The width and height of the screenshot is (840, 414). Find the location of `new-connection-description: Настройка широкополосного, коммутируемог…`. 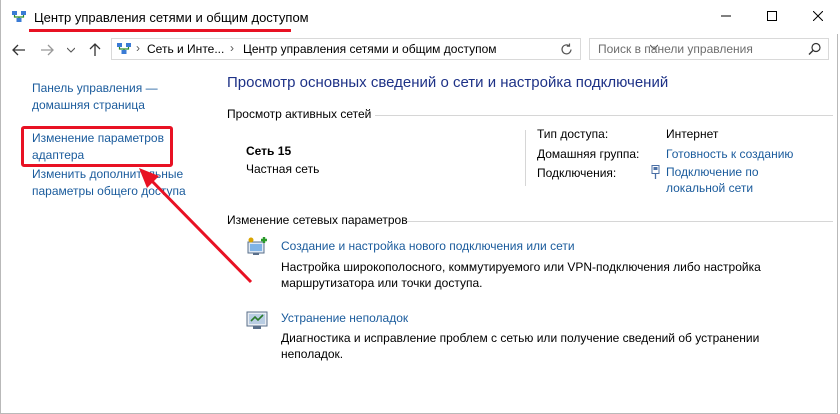

new-connection-description: Настройка широкополосного, коммутируемог… is located at coordinates (521, 275).